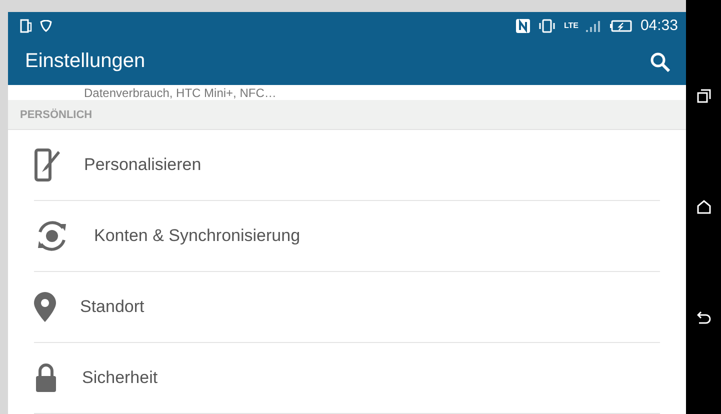 This screenshot has width=721, height=414. Describe the element at coordinates (46, 378) in the screenshot. I see `lock-icon` at that location.